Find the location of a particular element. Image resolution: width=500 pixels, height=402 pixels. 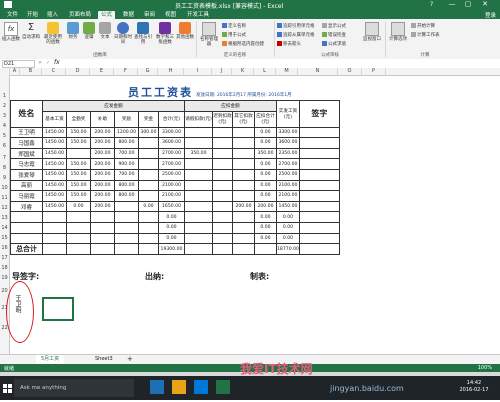

row-header: 17 is located at coordinates (4, 258).